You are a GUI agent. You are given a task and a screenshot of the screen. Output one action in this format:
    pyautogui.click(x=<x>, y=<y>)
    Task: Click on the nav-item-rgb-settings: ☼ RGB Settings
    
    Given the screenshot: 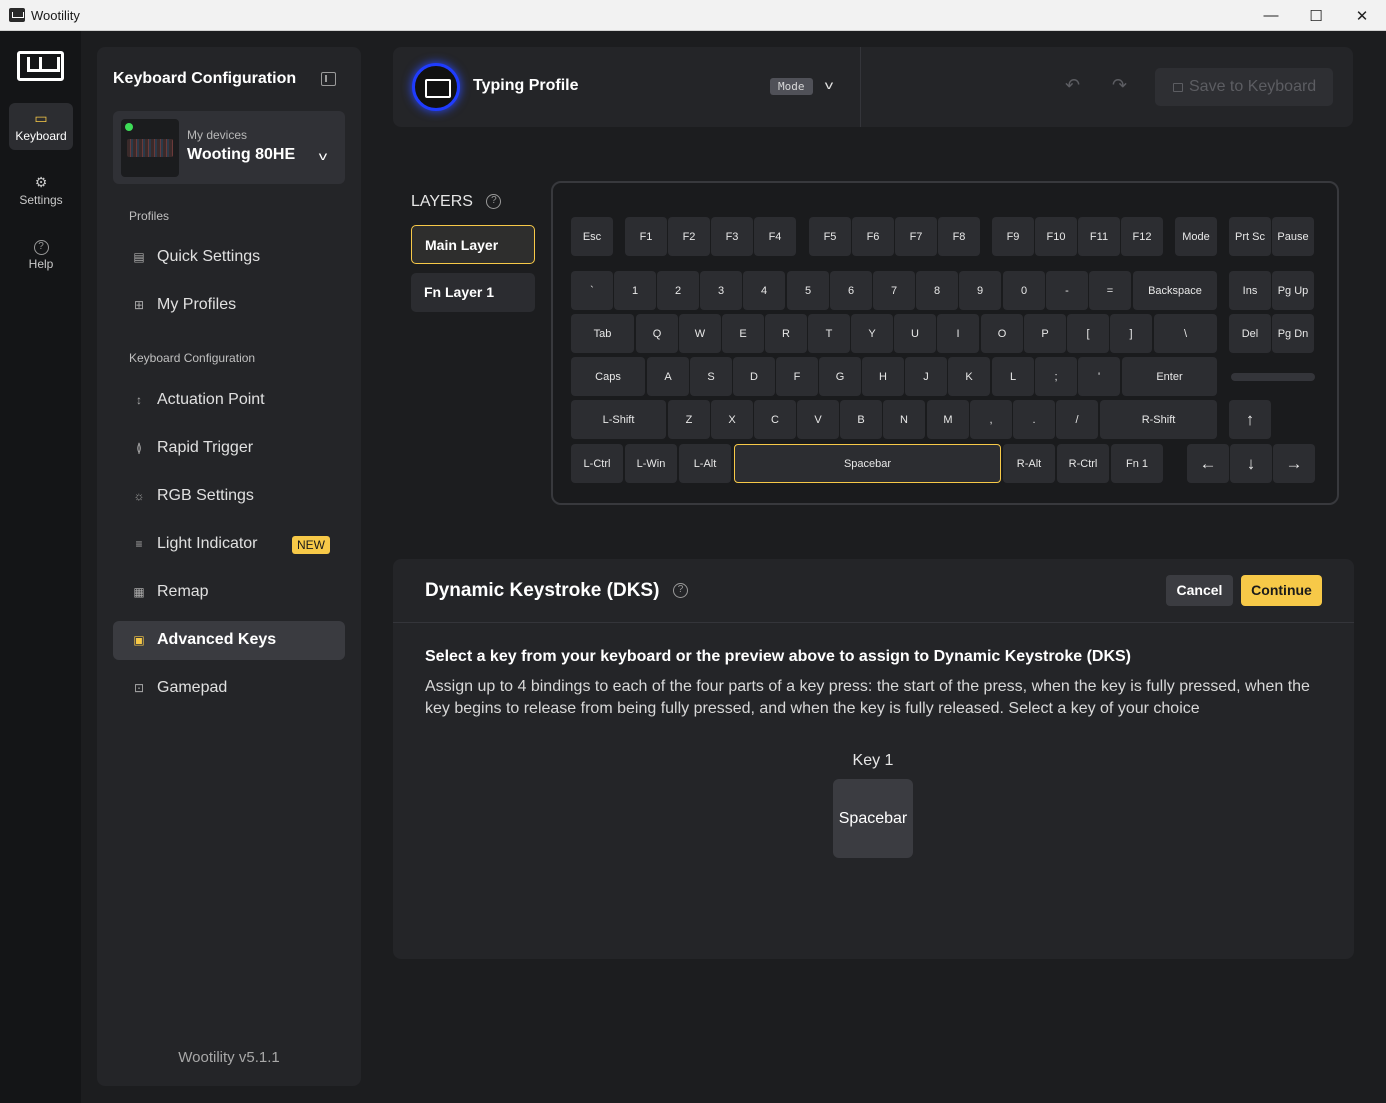 What is the action you would take?
    pyautogui.click(x=229, y=496)
    